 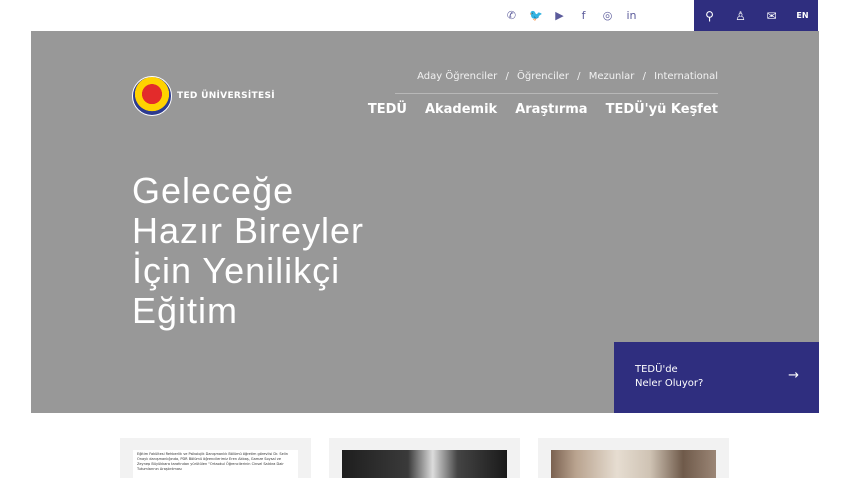 I want to click on headline-line: Eğitim, so click(x=185, y=310).